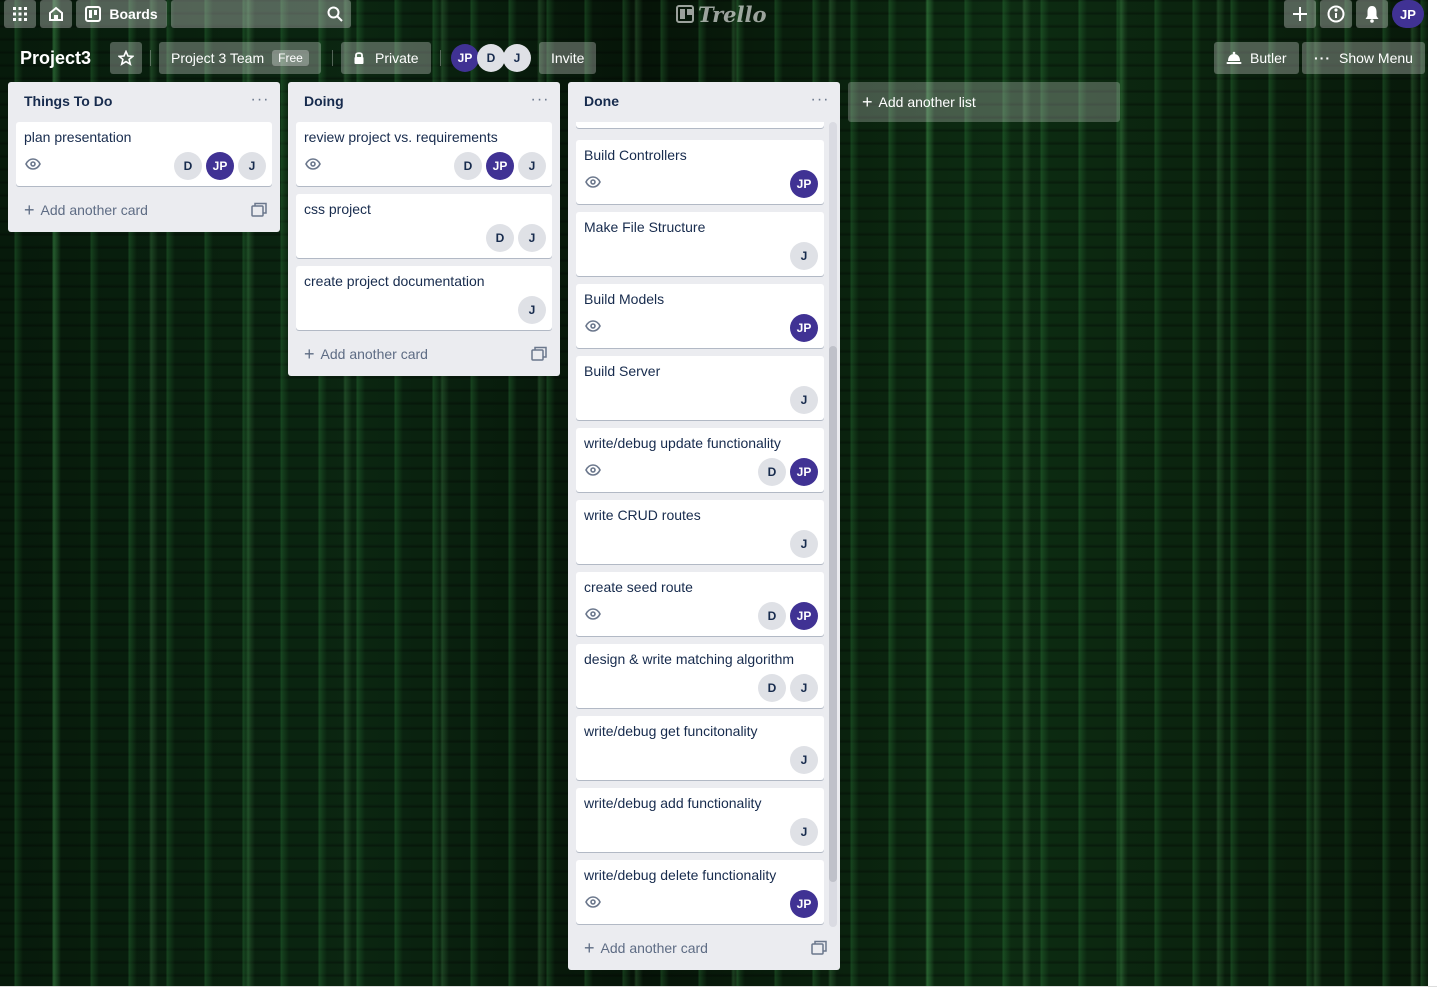 This screenshot has width=1437, height=995. What do you see at coordinates (240, 58) in the screenshot?
I see `team-button: Project 3 Team Free` at bounding box center [240, 58].